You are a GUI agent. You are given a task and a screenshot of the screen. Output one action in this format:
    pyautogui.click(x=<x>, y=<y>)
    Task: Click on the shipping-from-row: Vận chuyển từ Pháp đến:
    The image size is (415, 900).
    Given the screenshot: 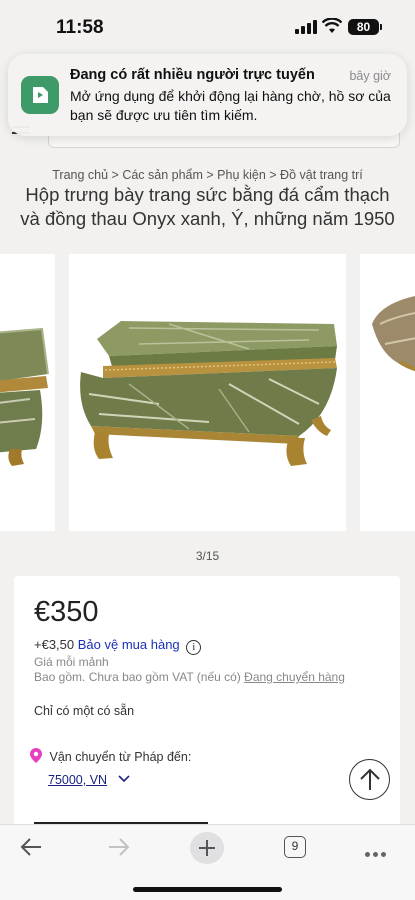 What is the action you would take?
    pyautogui.click(x=110, y=756)
    